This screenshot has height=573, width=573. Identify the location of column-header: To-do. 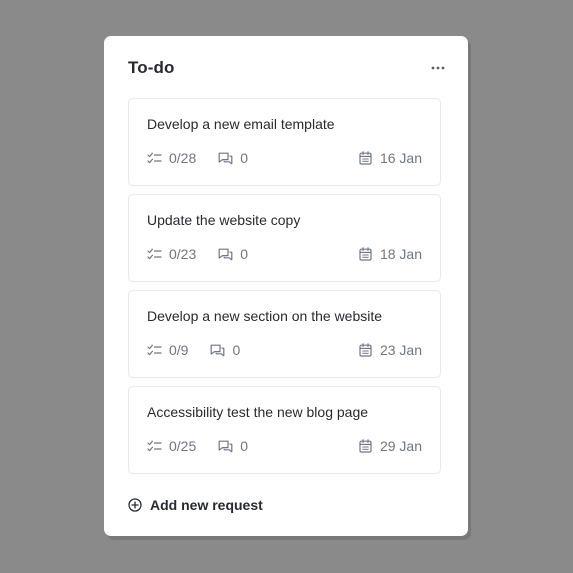
(286, 68).